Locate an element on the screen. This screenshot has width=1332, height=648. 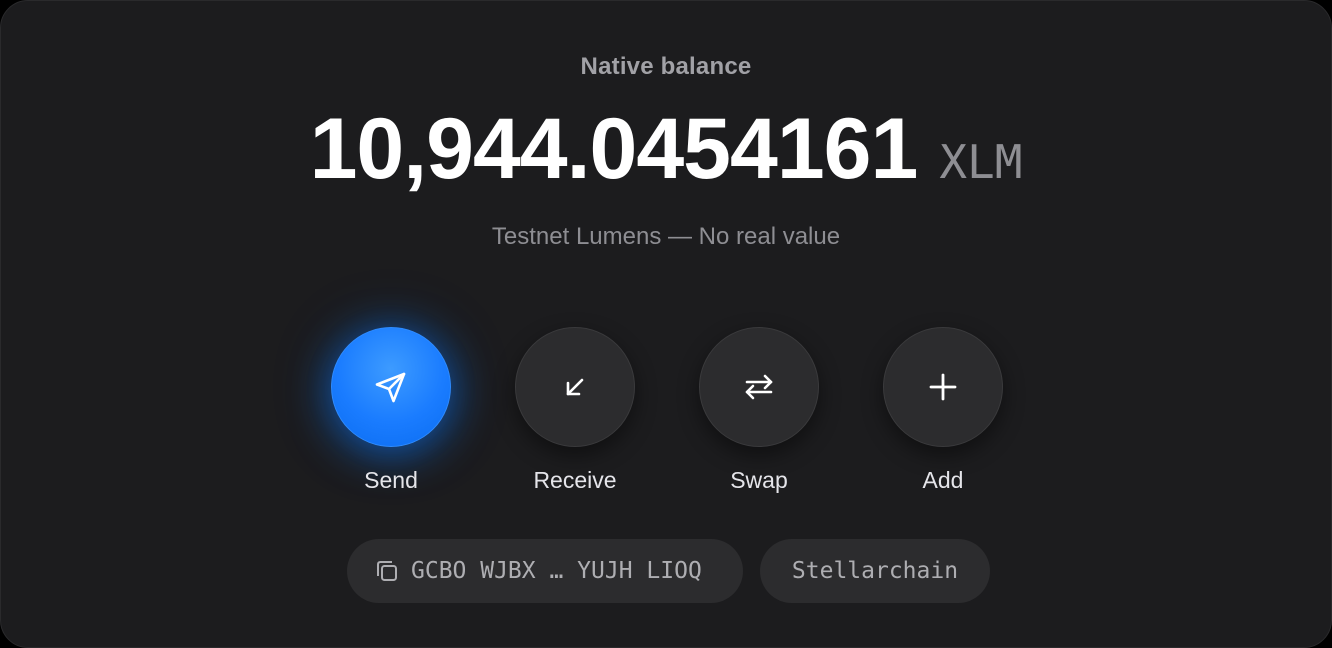
balance-subtitle: Testnet Lumens — No real value is located at coordinates (666, 236).